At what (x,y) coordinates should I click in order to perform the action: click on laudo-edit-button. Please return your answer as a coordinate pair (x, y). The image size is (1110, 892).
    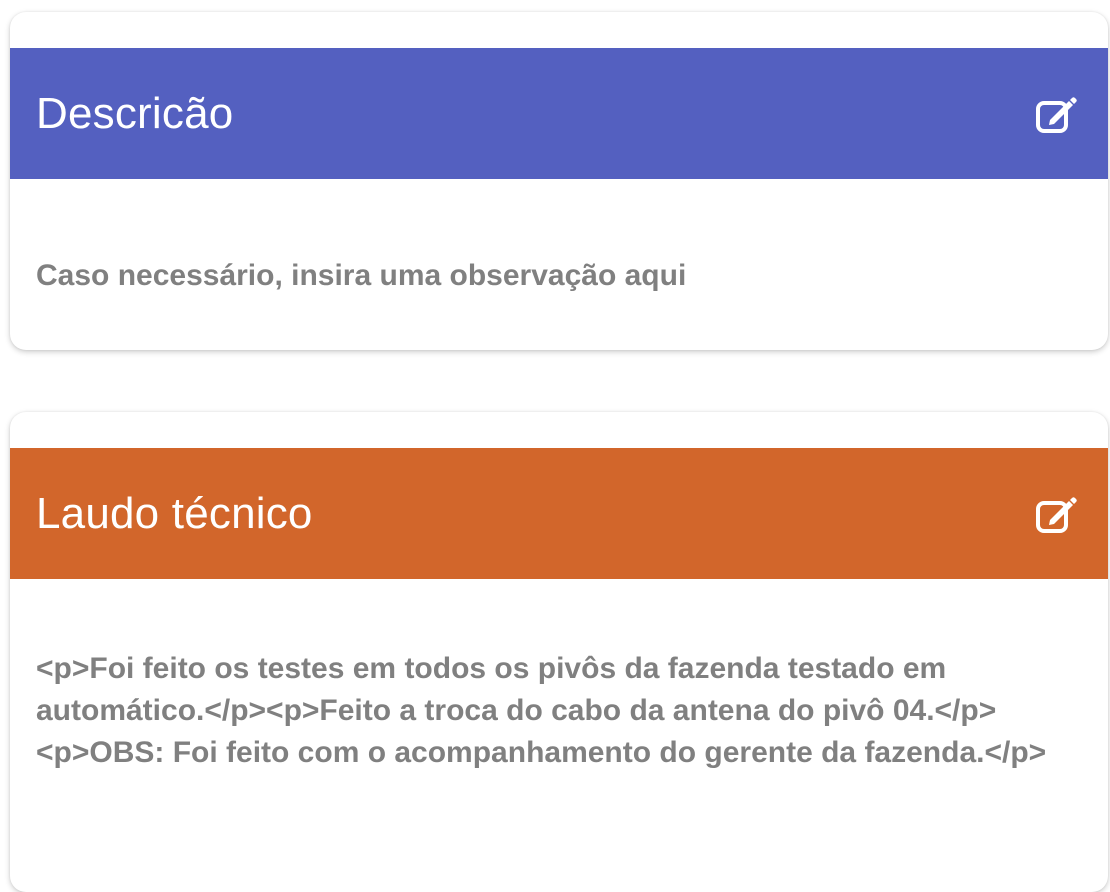
    Looking at the image, I should click on (1056, 514).